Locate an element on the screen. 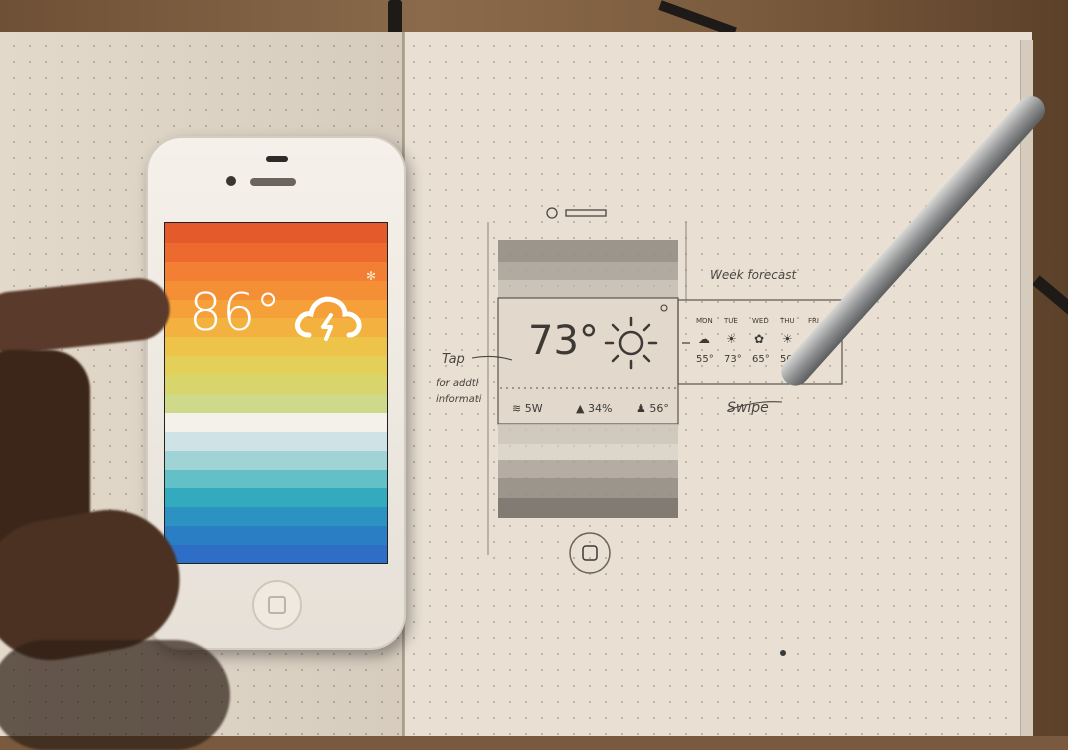 The width and height of the screenshot is (1068, 750). forecast-weather-icon: ☁ is located at coordinates (704, 339).